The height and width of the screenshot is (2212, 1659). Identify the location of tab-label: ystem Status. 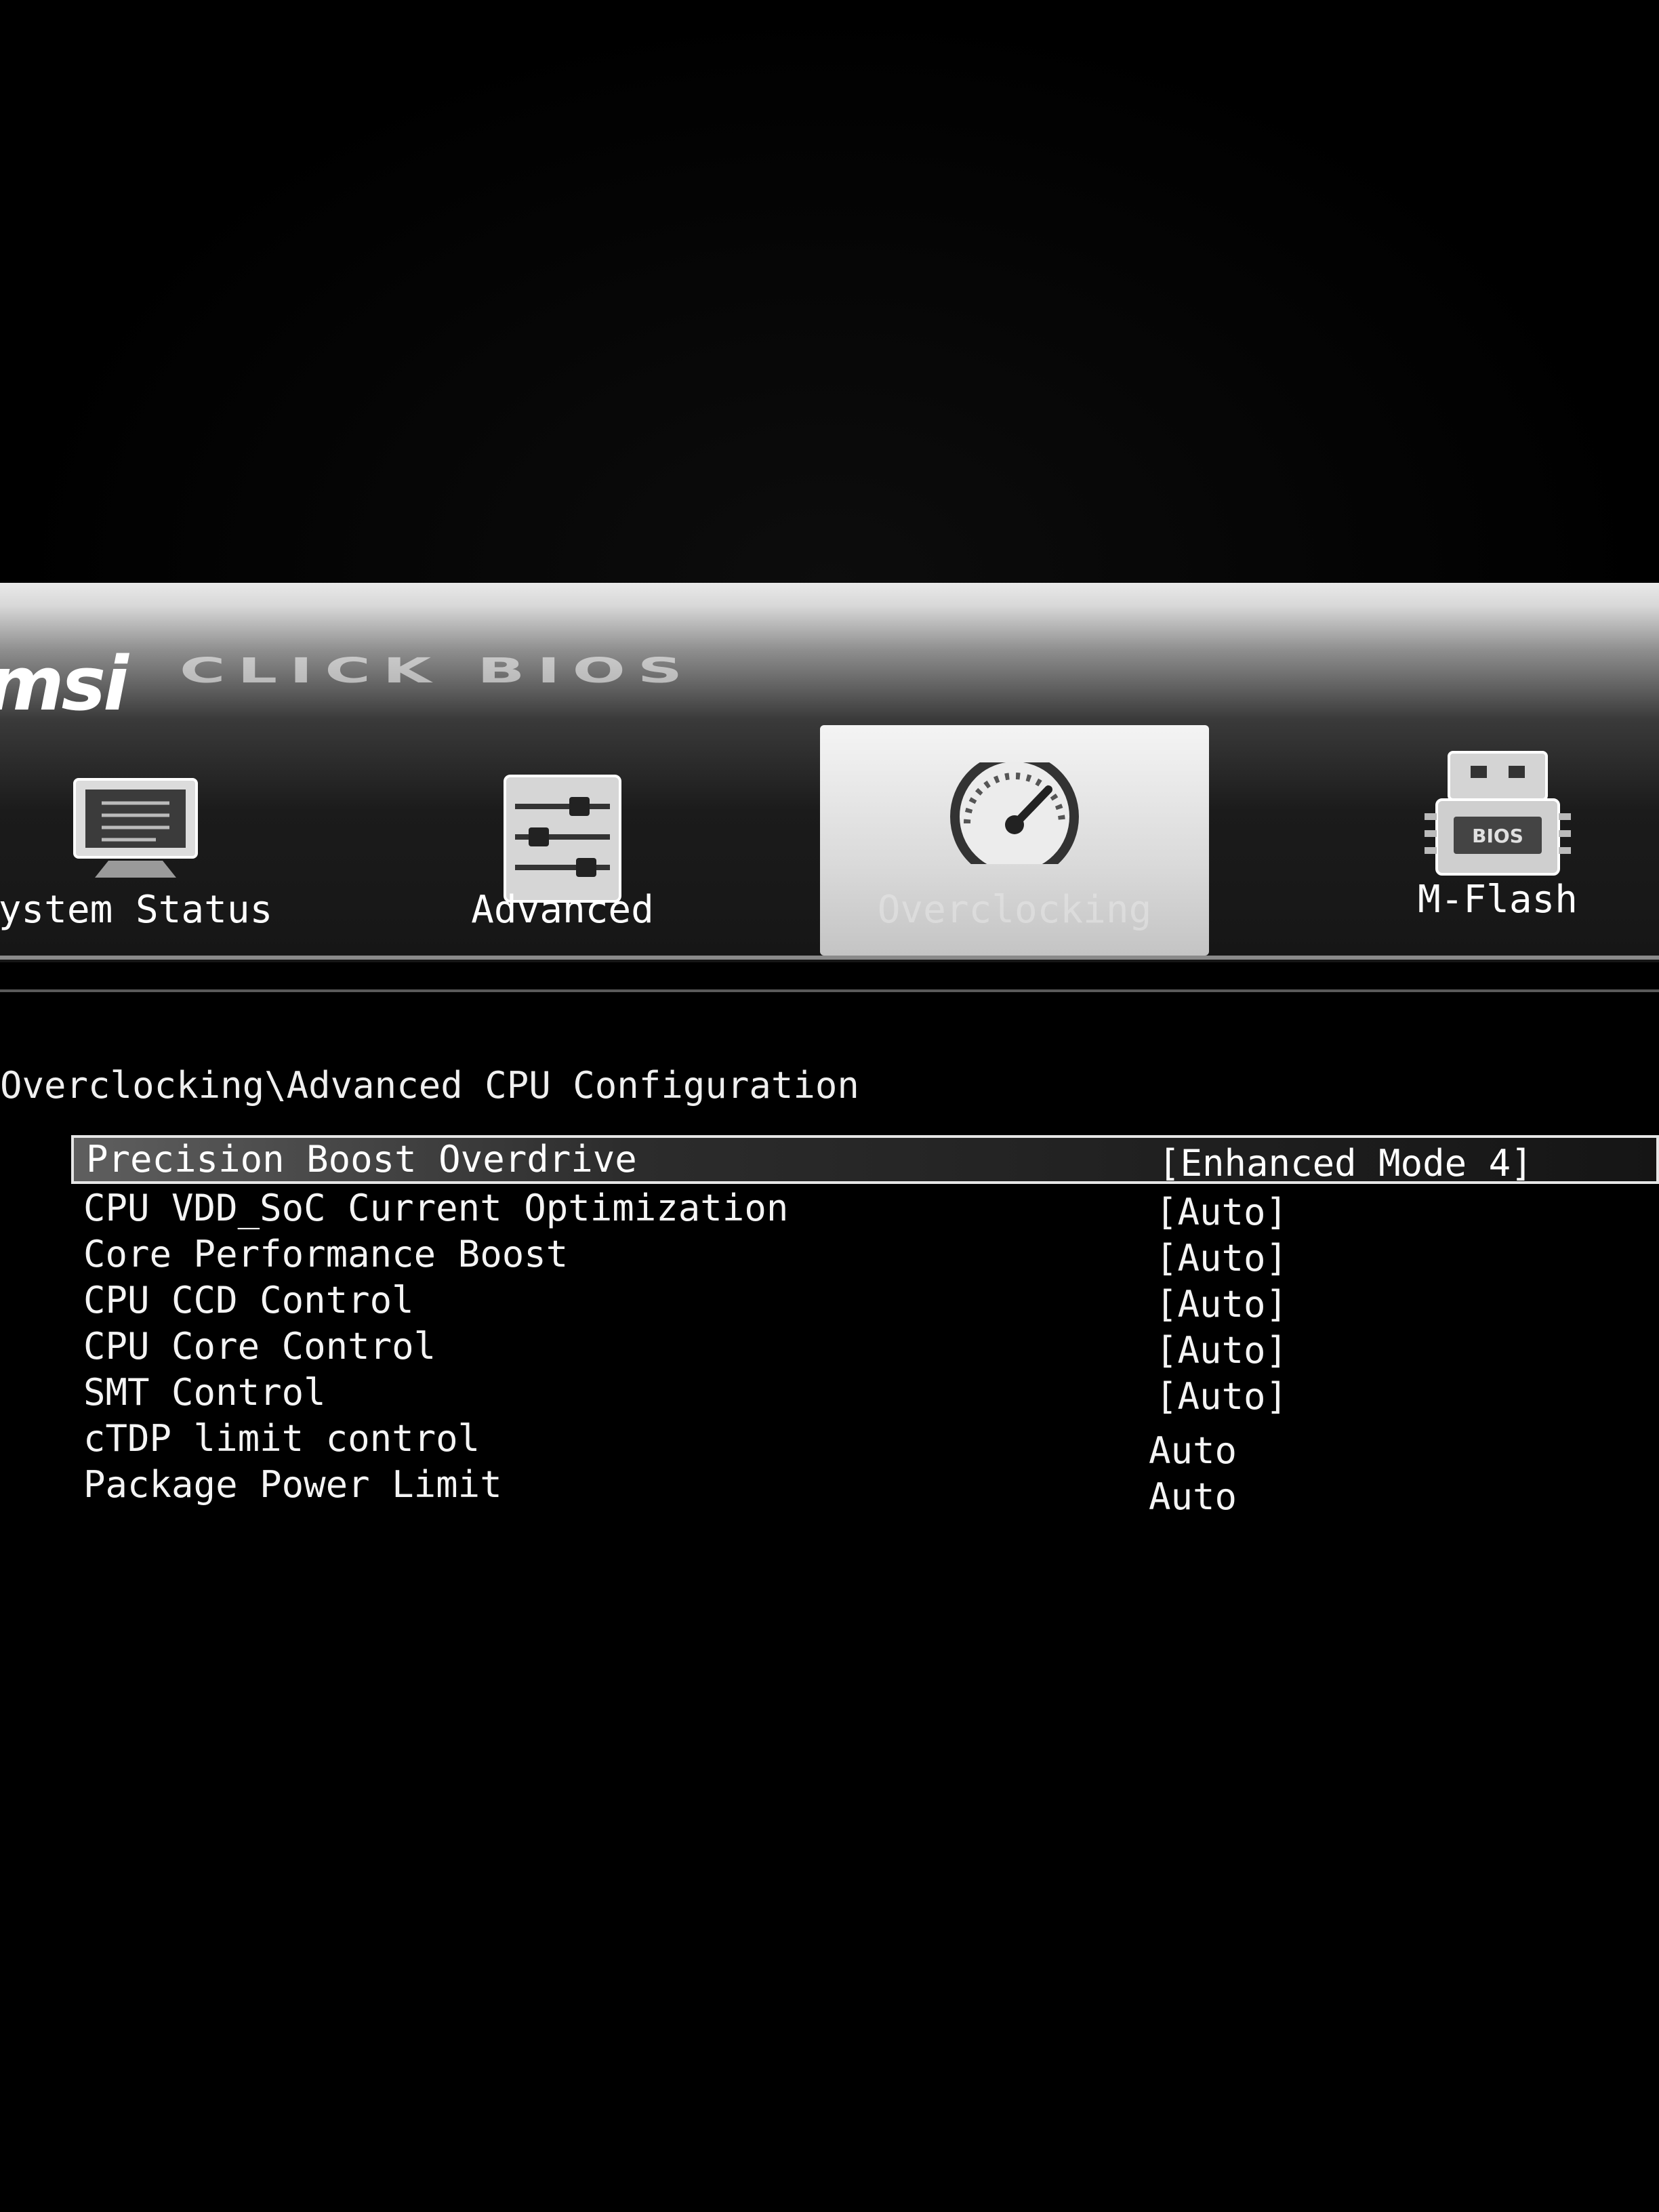
(136, 910).